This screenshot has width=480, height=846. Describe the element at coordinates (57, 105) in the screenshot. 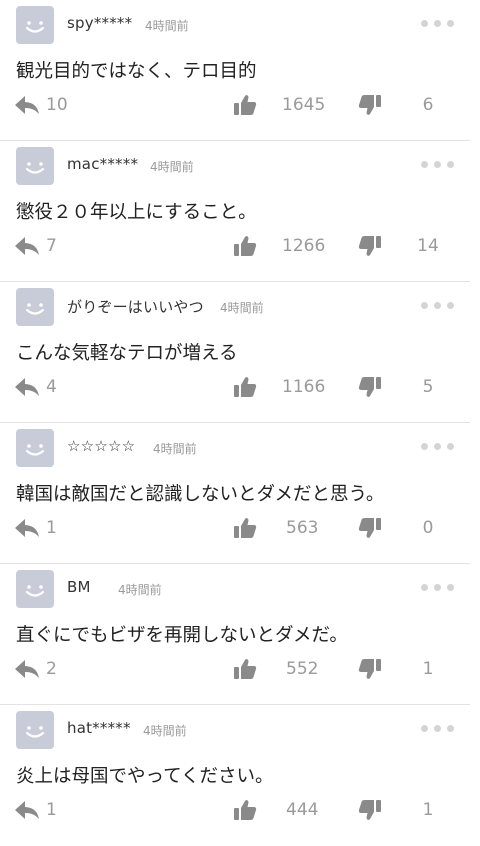

I see `reply-count: 10` at that location.